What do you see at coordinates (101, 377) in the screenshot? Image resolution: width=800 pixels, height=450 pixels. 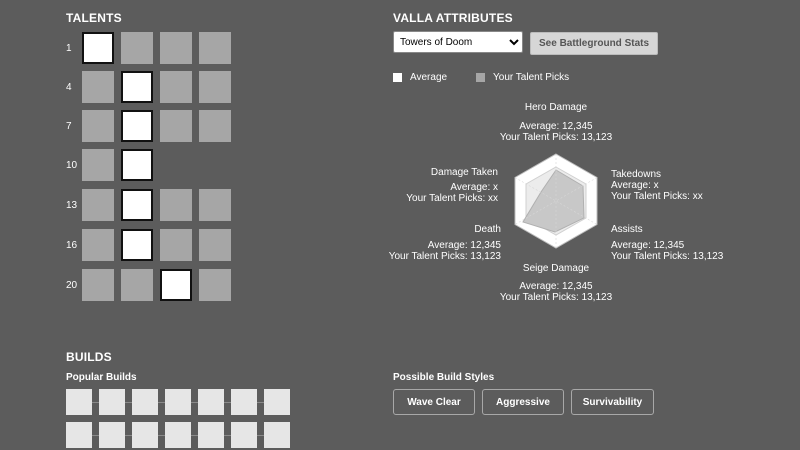 I see `popular-builds-label: Popular Builds` at bounding box center [101, 377].